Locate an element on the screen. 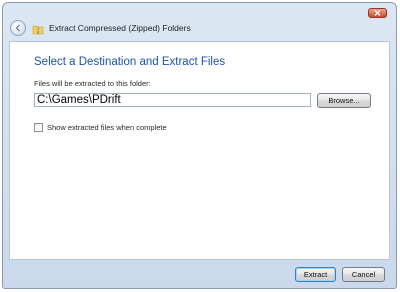 The width and height of the screenshot is (400, 292). show-files-checkbox is located at coordinates (38, 127).